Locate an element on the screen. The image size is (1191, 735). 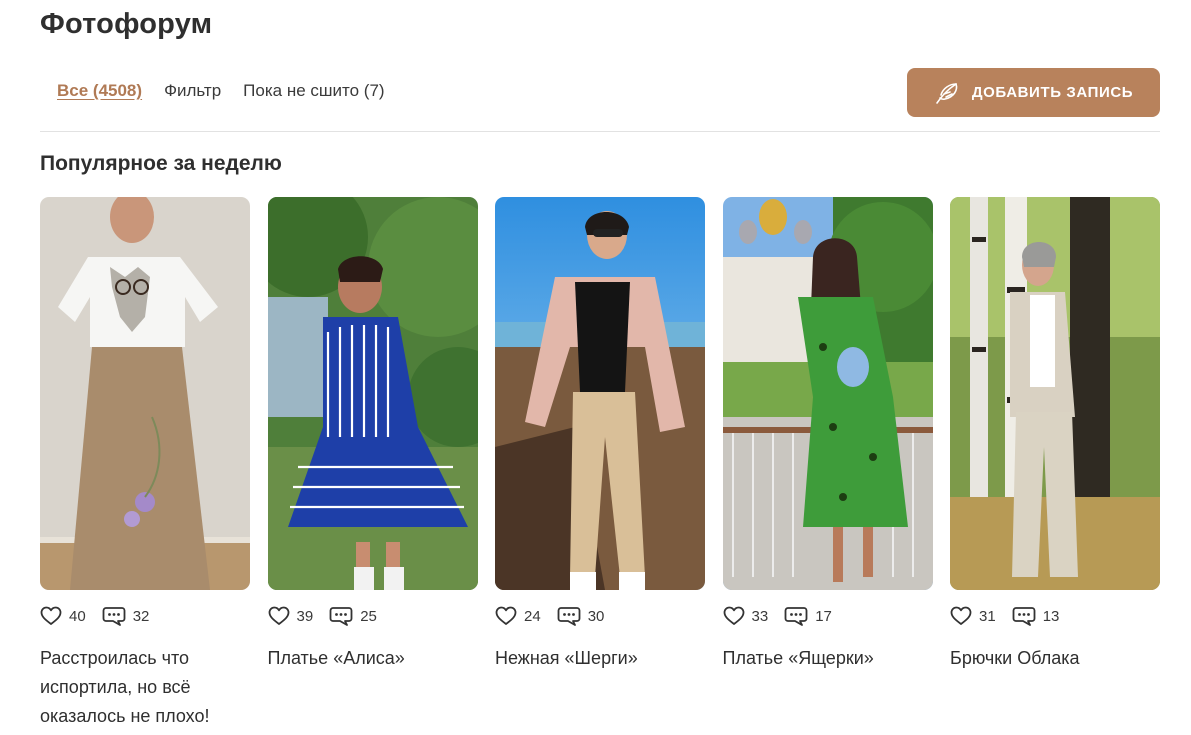
post-title: Платье «Алиса» is located at coordinates (373, 658).